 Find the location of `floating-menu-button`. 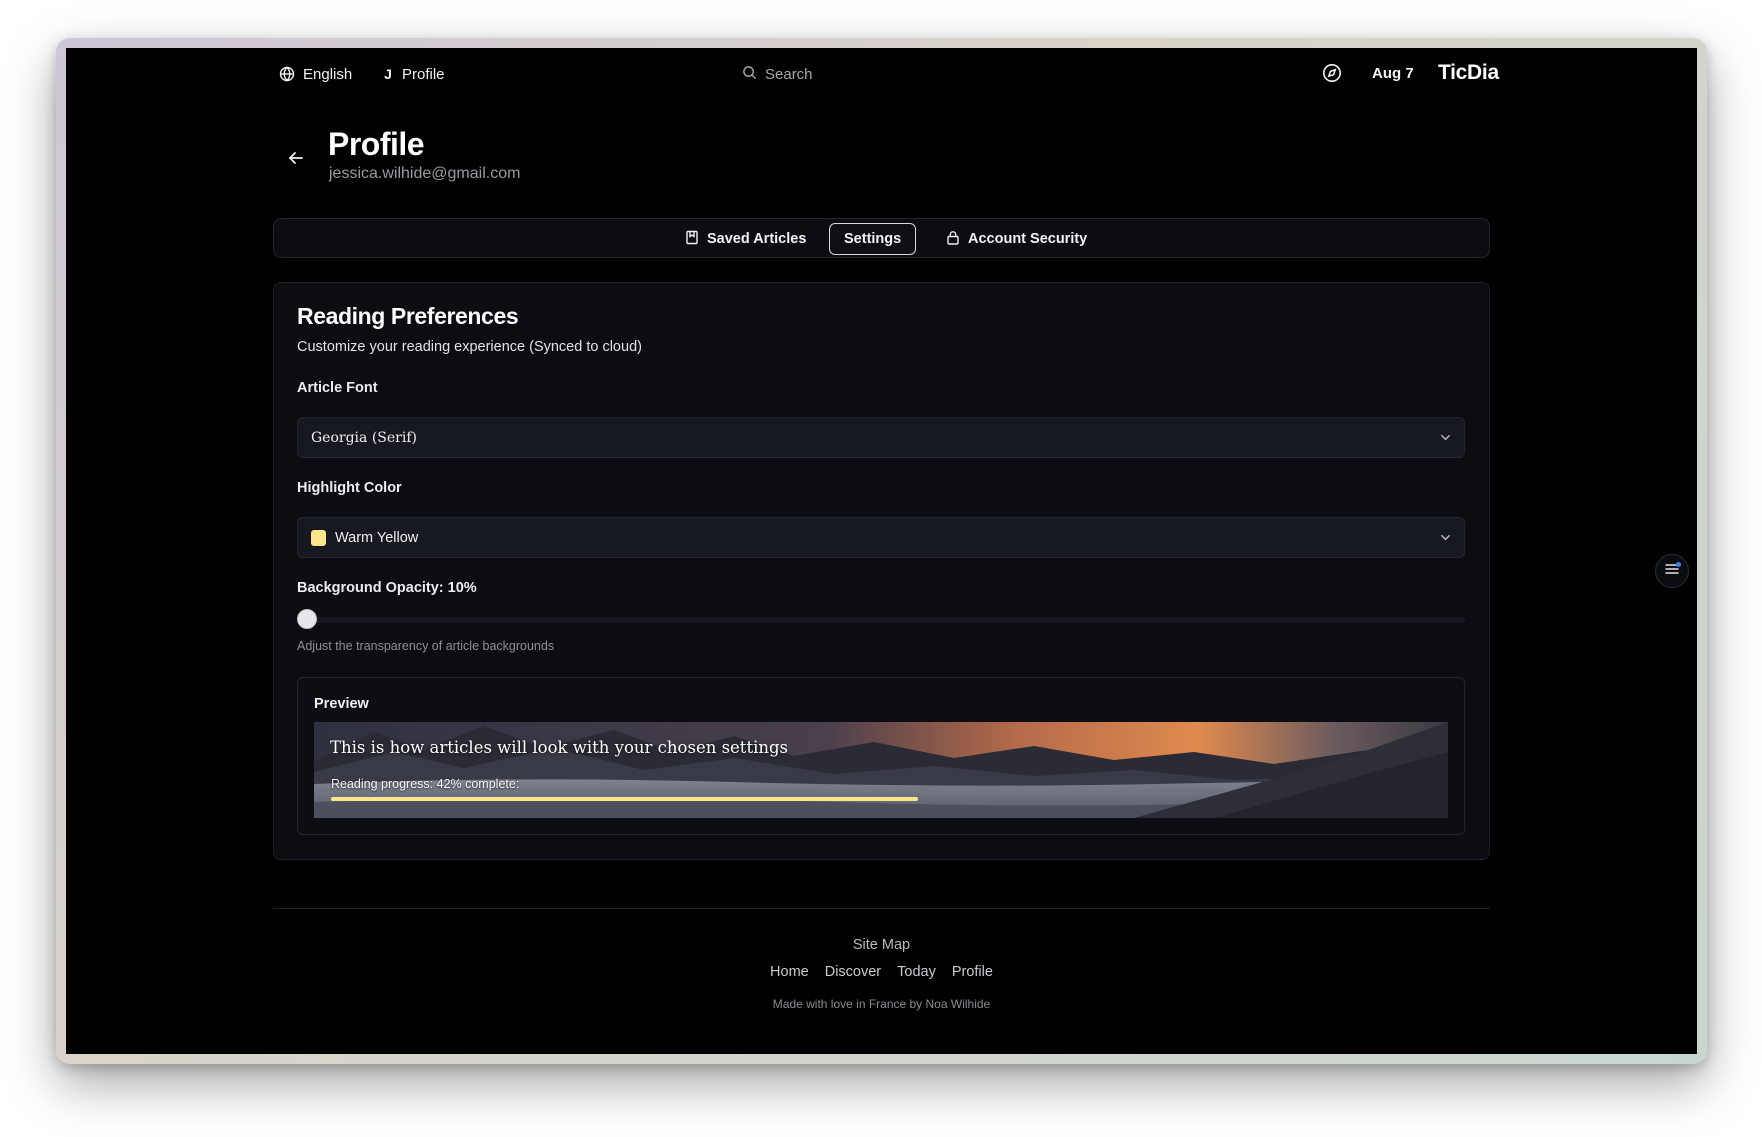

floating-menu-button is located at coordinates (1672, 571).